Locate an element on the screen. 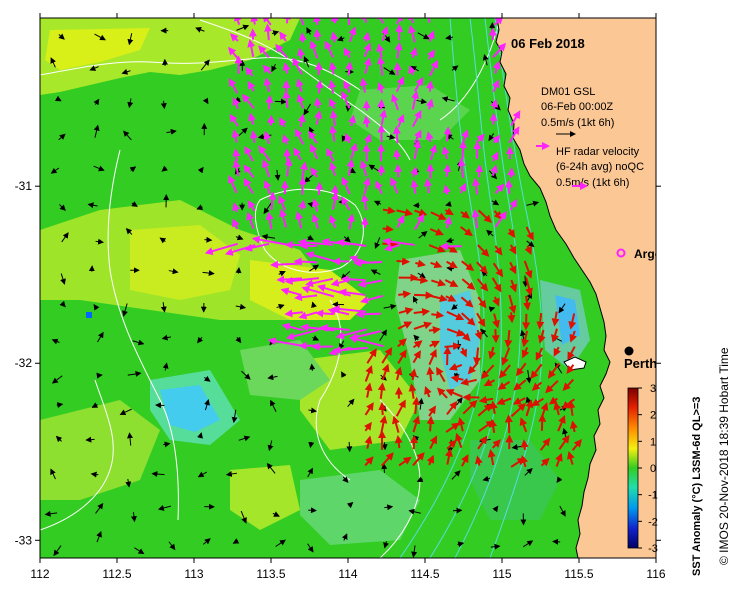  colorbar-tick-label: 2 is located at coordinates (653, 416).